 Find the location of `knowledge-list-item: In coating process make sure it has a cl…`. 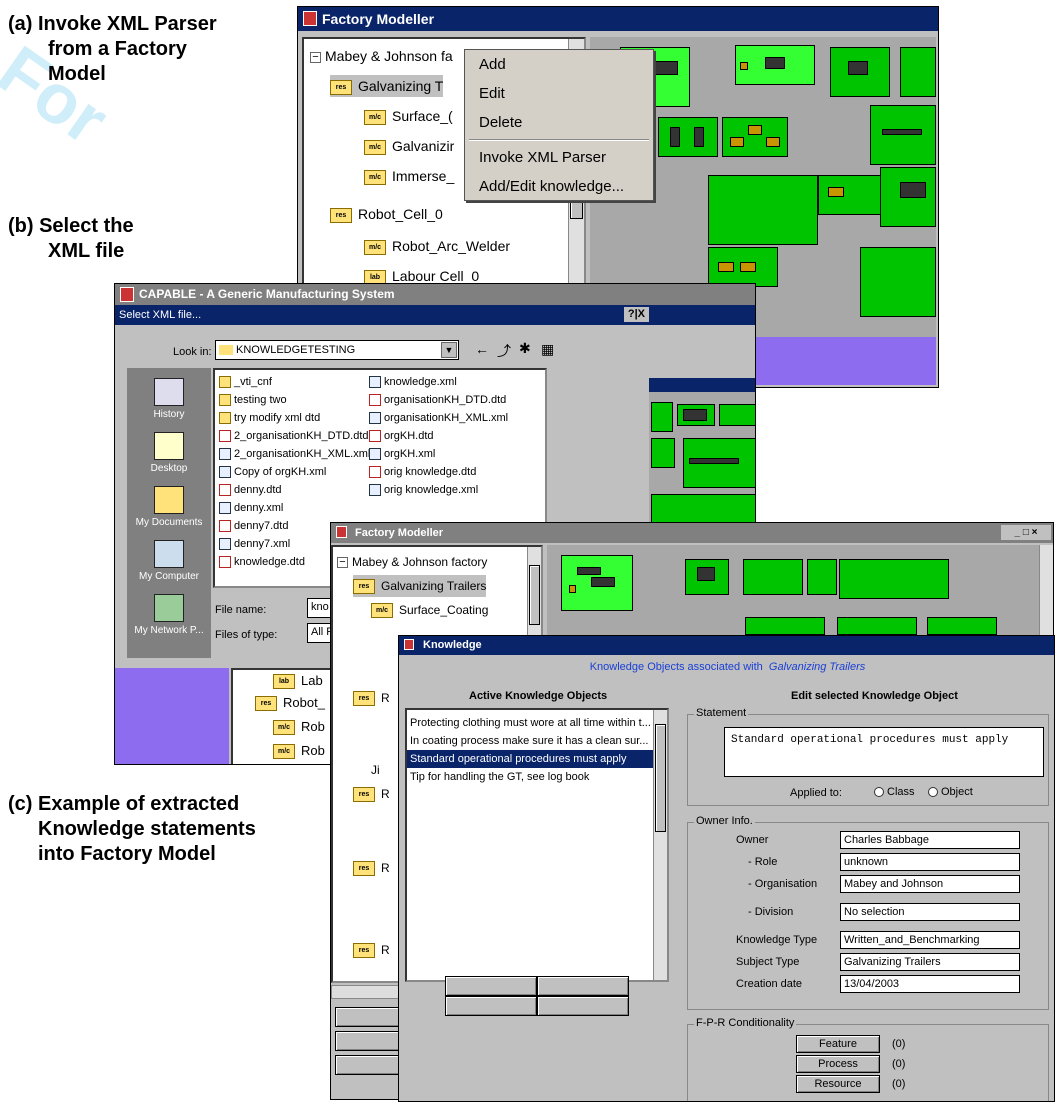

knowledge-list-item: In coating process make sure it has a cl… is located at coordinates (531, 741).